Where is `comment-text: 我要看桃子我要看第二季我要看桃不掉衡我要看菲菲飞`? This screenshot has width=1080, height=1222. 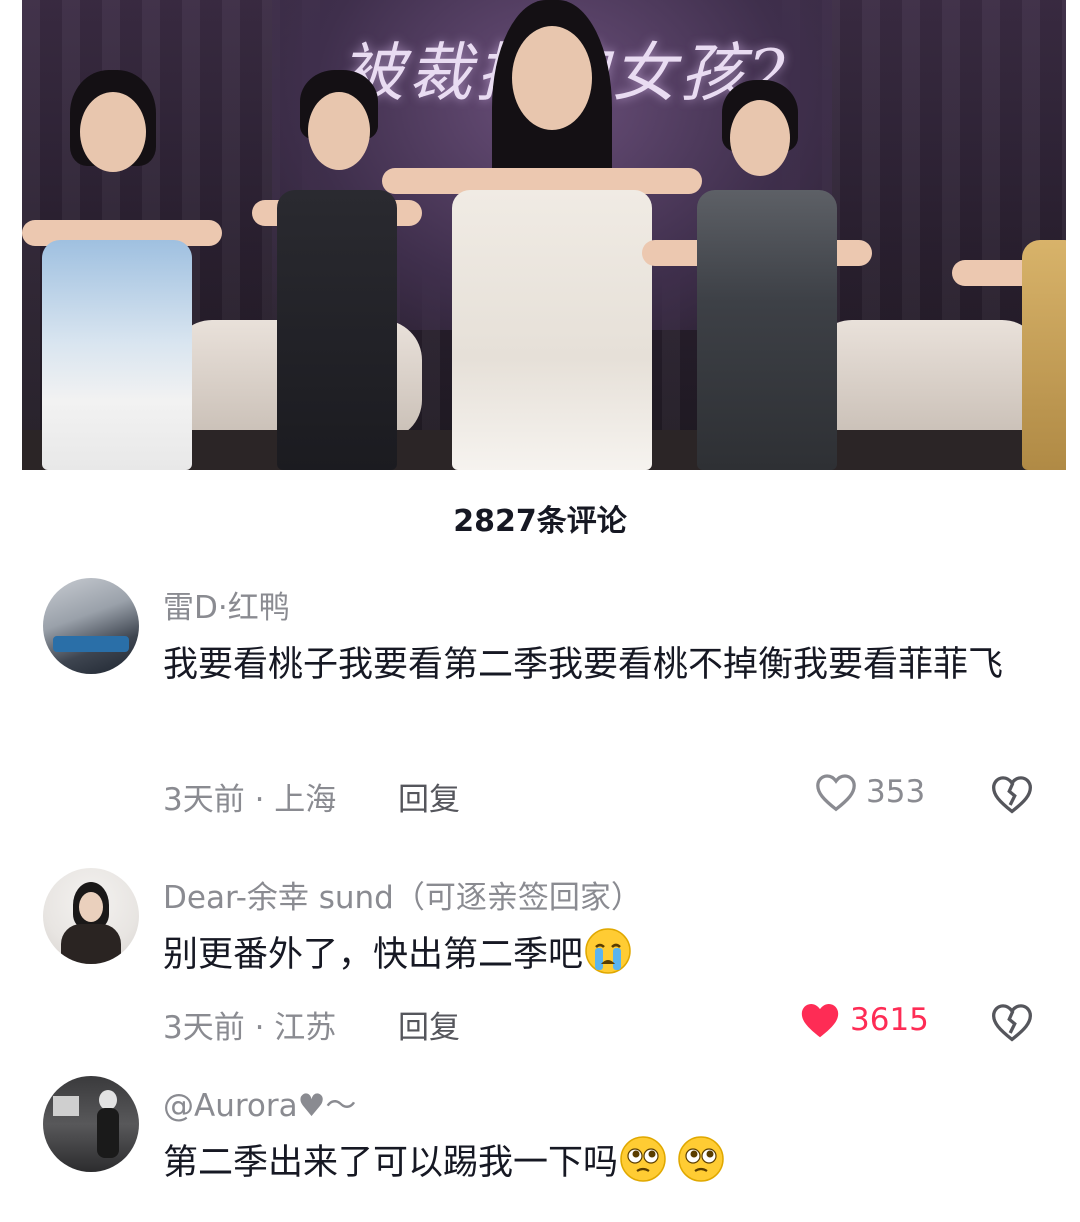
comment-text: 我要看桃子我要看第二季我要看桃不掉衡我要看菲菲飞 is located at coordinates (583, 665).